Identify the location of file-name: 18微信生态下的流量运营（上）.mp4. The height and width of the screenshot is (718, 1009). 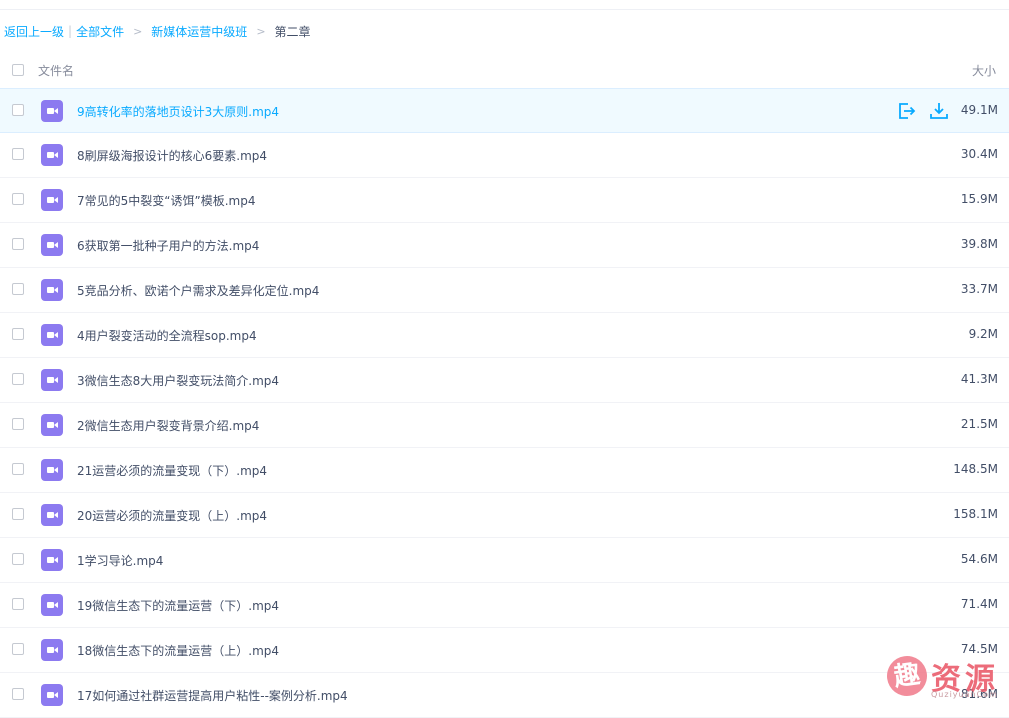
(178, 650).